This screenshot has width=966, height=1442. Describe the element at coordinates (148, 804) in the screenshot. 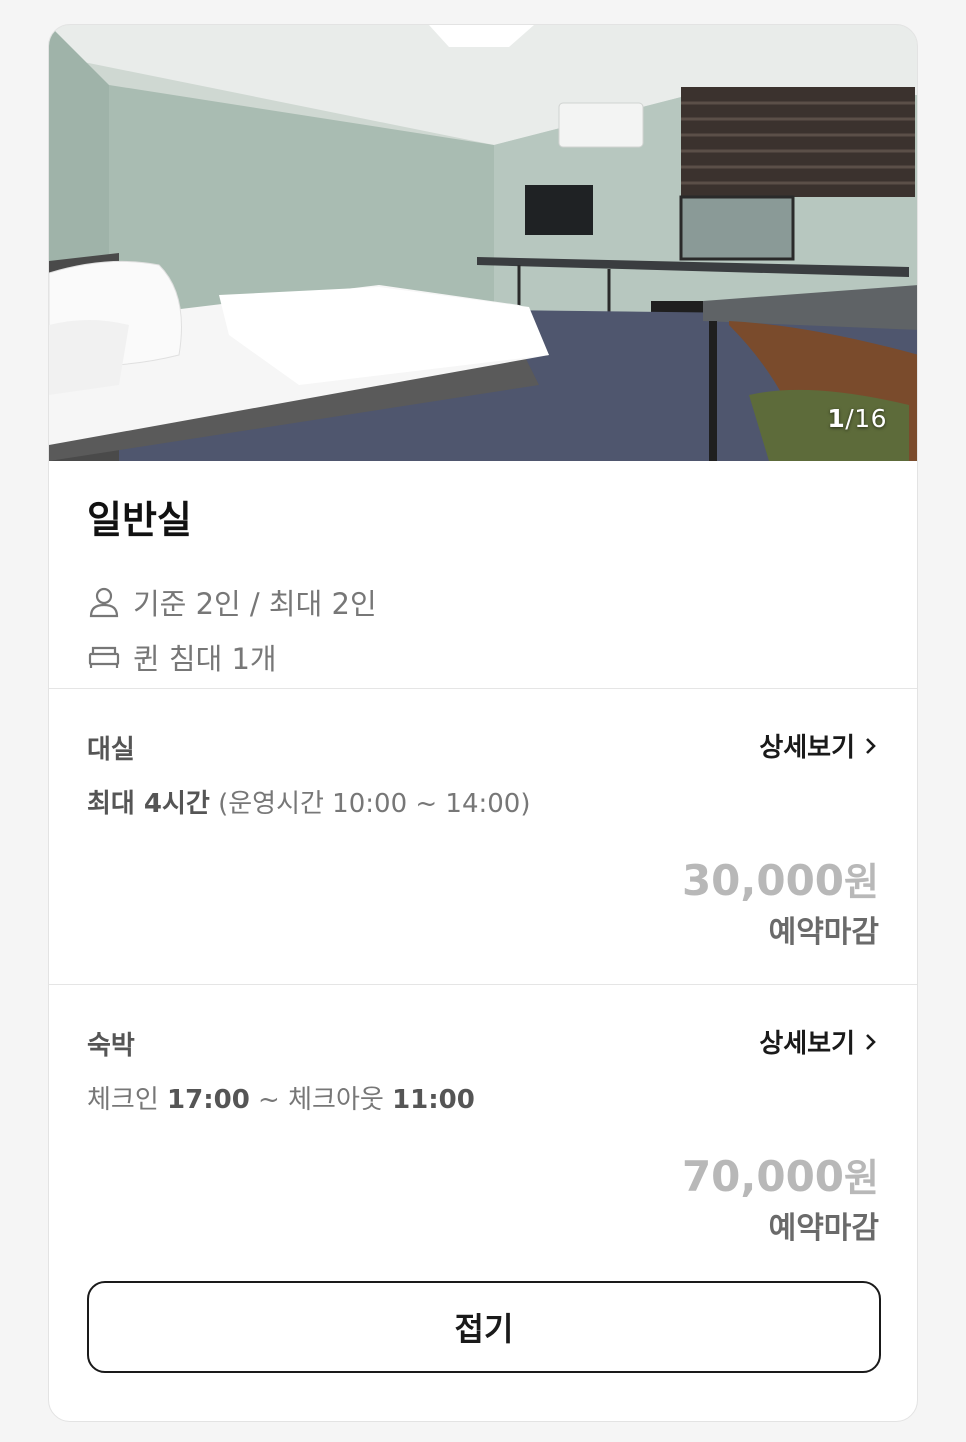

I see `max-hours: 최대 4시간` at that location.